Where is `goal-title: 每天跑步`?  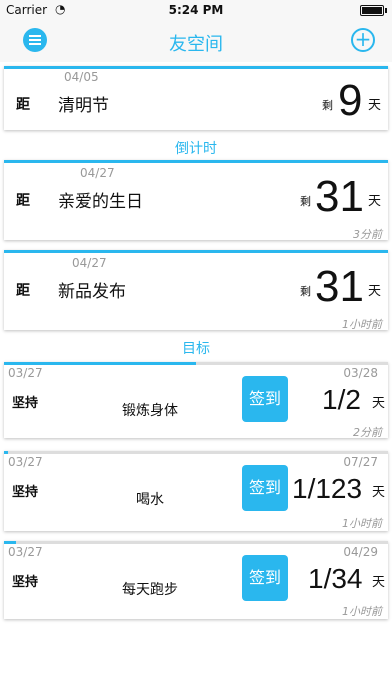 goal-title: 每天跑步 is located at coordinates (150, 590).